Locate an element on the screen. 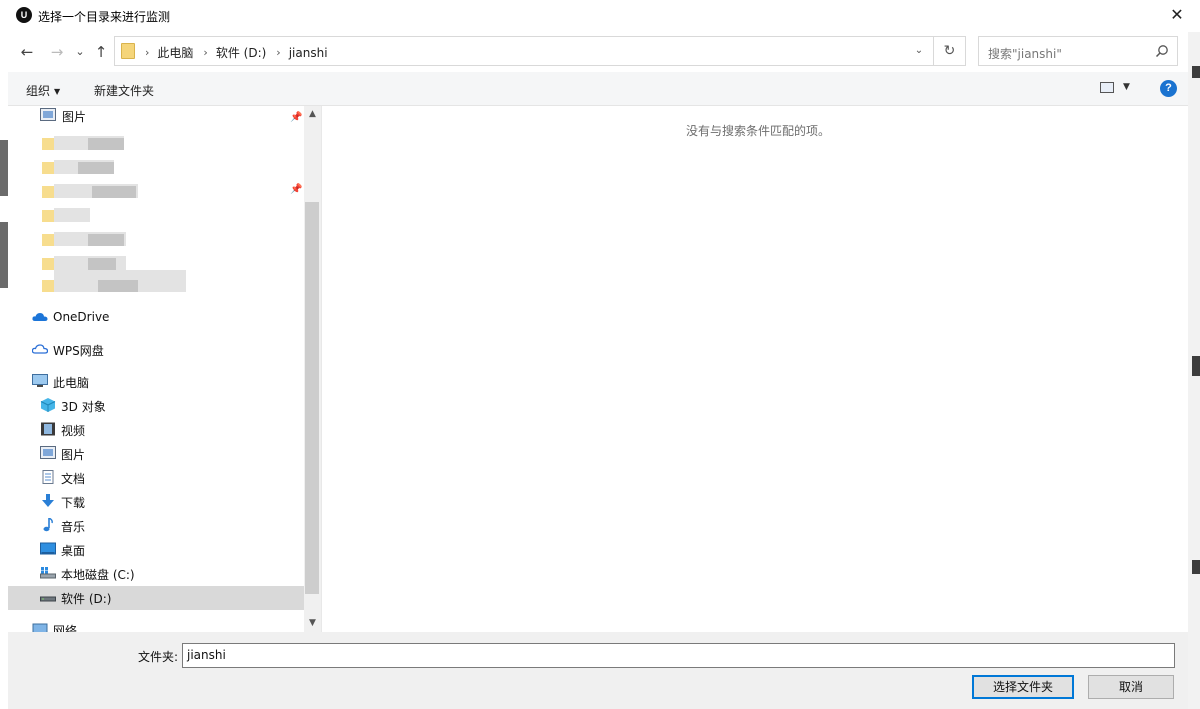 This screenshot has width=1200, height=709. sidebar-item-label: 网络 is located at coordinates (65, 628).